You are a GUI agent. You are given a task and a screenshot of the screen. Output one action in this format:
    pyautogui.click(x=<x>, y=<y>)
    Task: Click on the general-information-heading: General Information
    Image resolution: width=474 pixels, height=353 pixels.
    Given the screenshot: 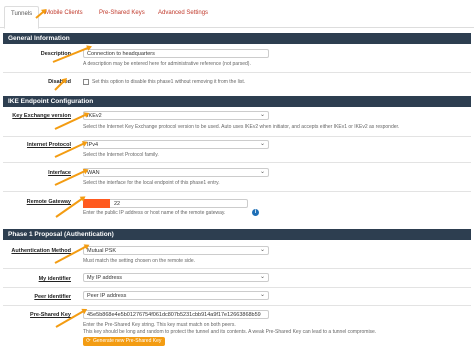 What is the action you would take?
    pyautogui.click(x=237, y=38)
    